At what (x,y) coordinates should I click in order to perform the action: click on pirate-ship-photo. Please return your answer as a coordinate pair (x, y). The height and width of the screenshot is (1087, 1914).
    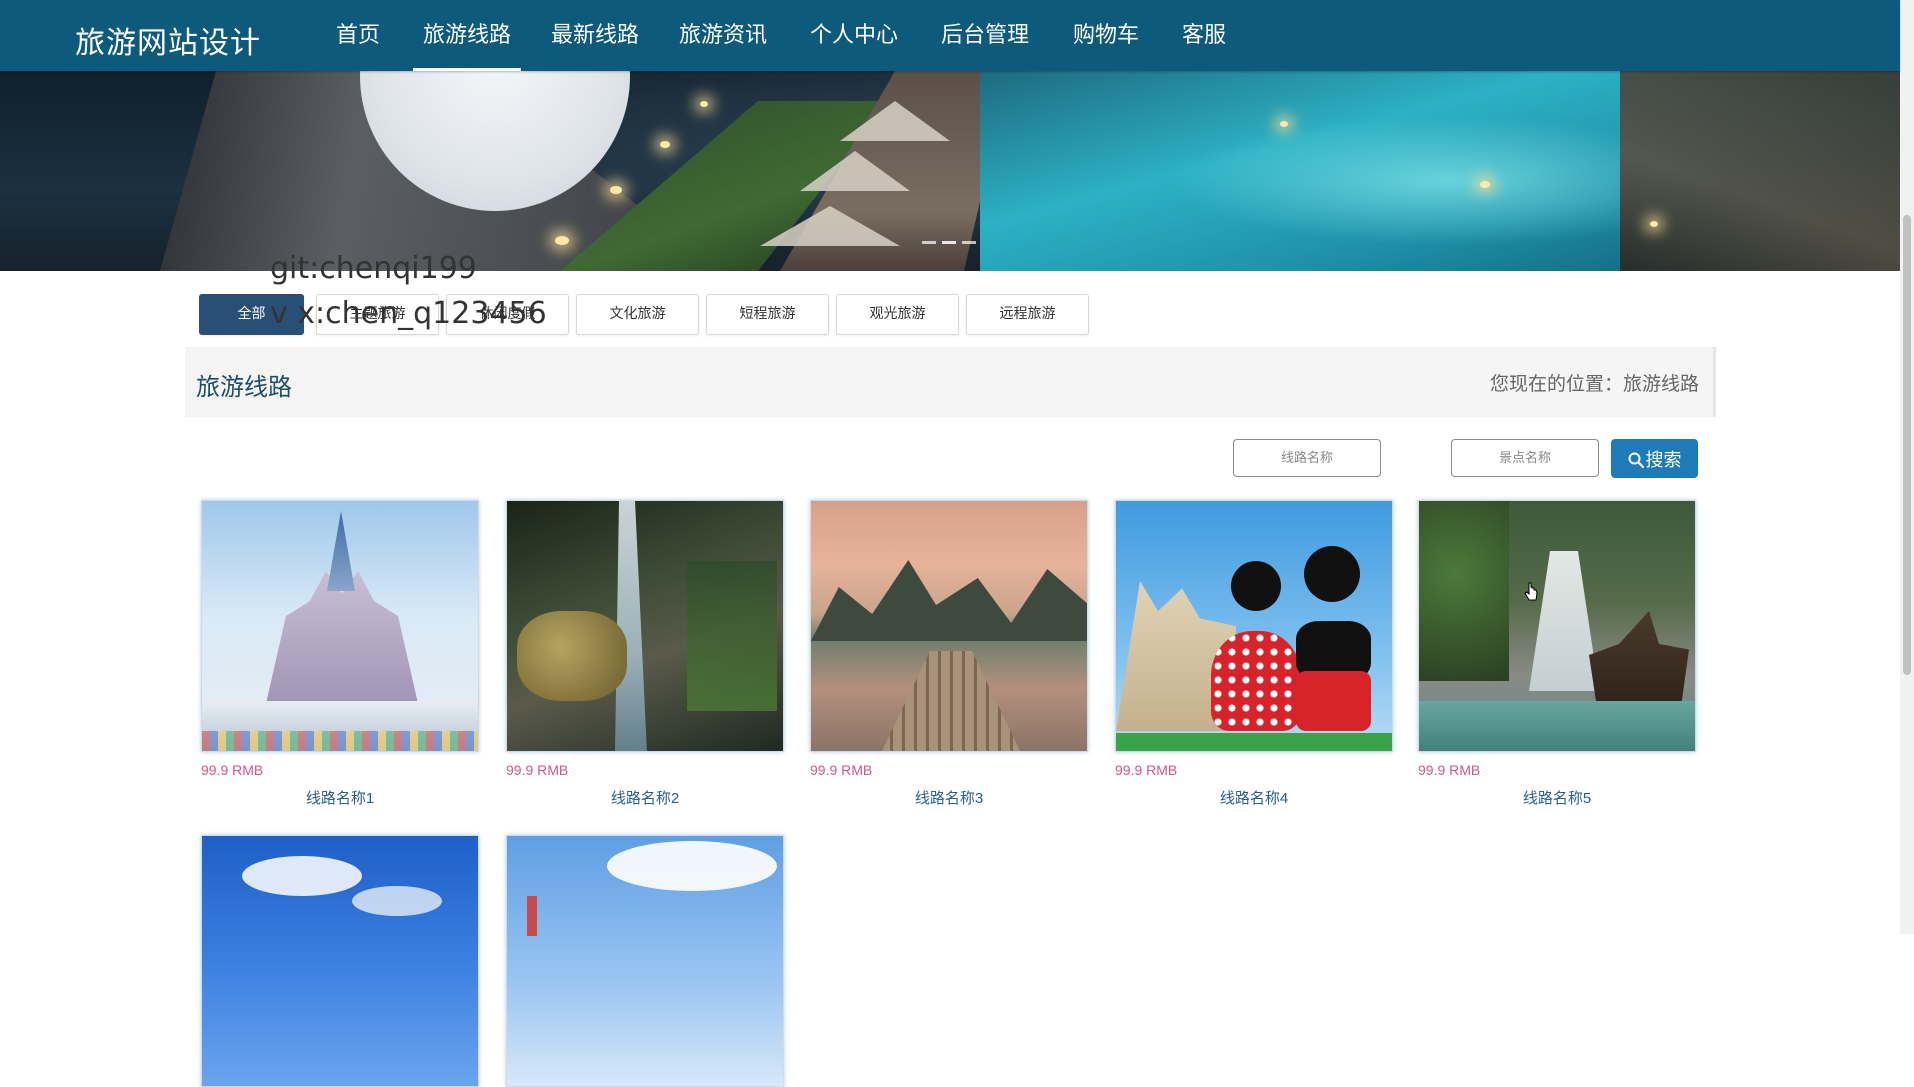
    Looking at the image, I should click on (1557, 626).